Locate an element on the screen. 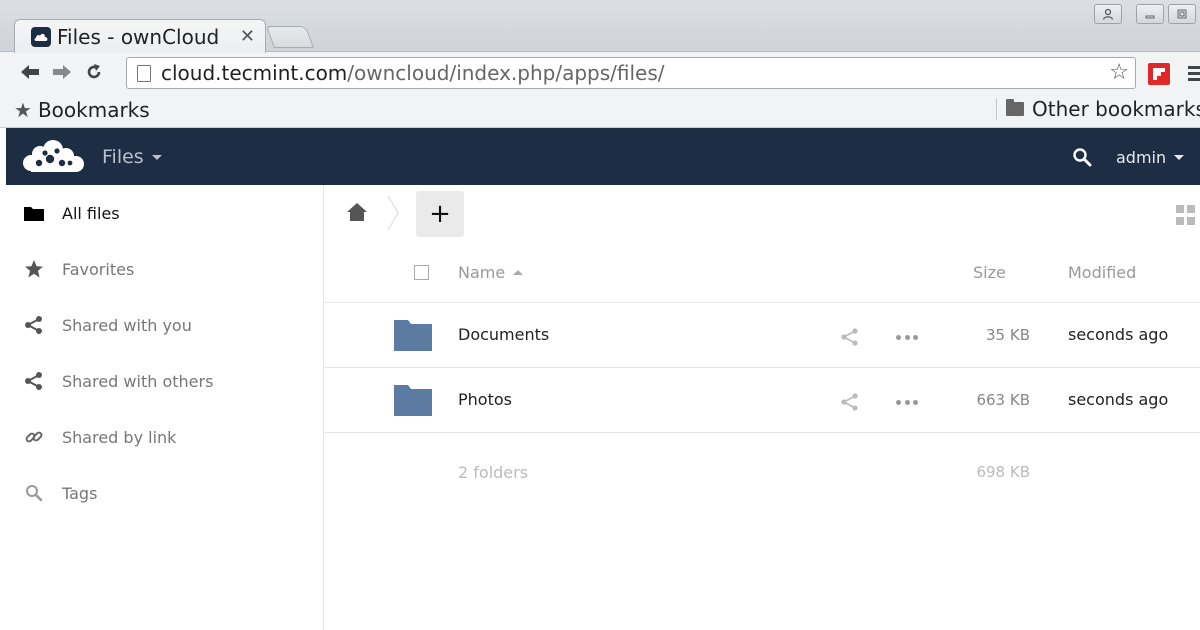 This screenshot has width=1200, height=630. forward-icon is located at coordinates (62, 72).